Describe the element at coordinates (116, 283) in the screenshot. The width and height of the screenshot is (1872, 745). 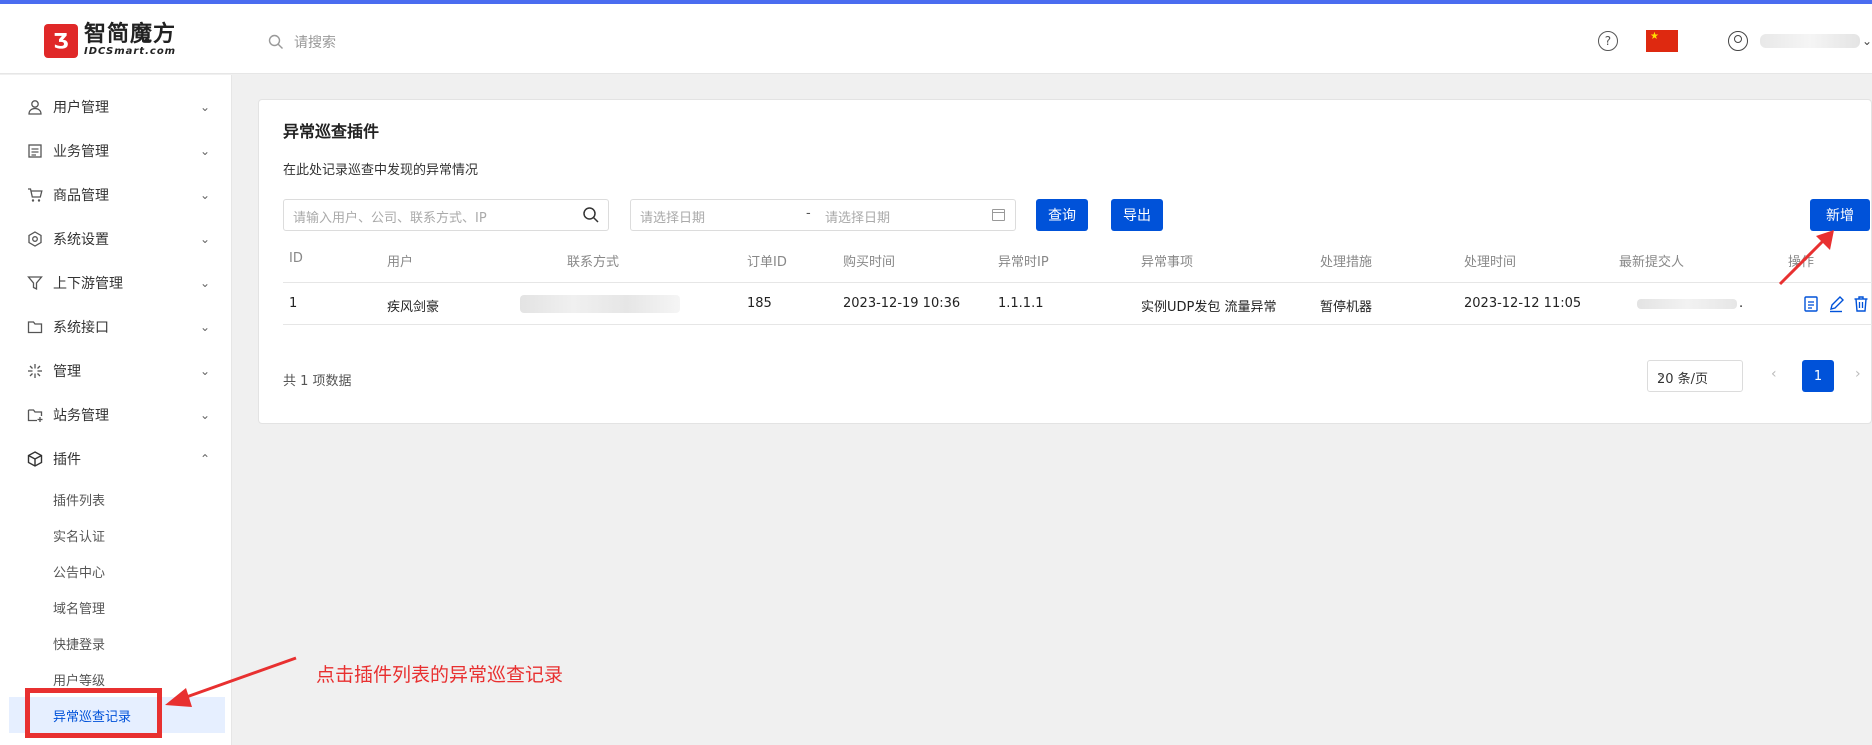
I see `sidebar-item-upstream-downstream: 上下游管理 ⌄` at that location.